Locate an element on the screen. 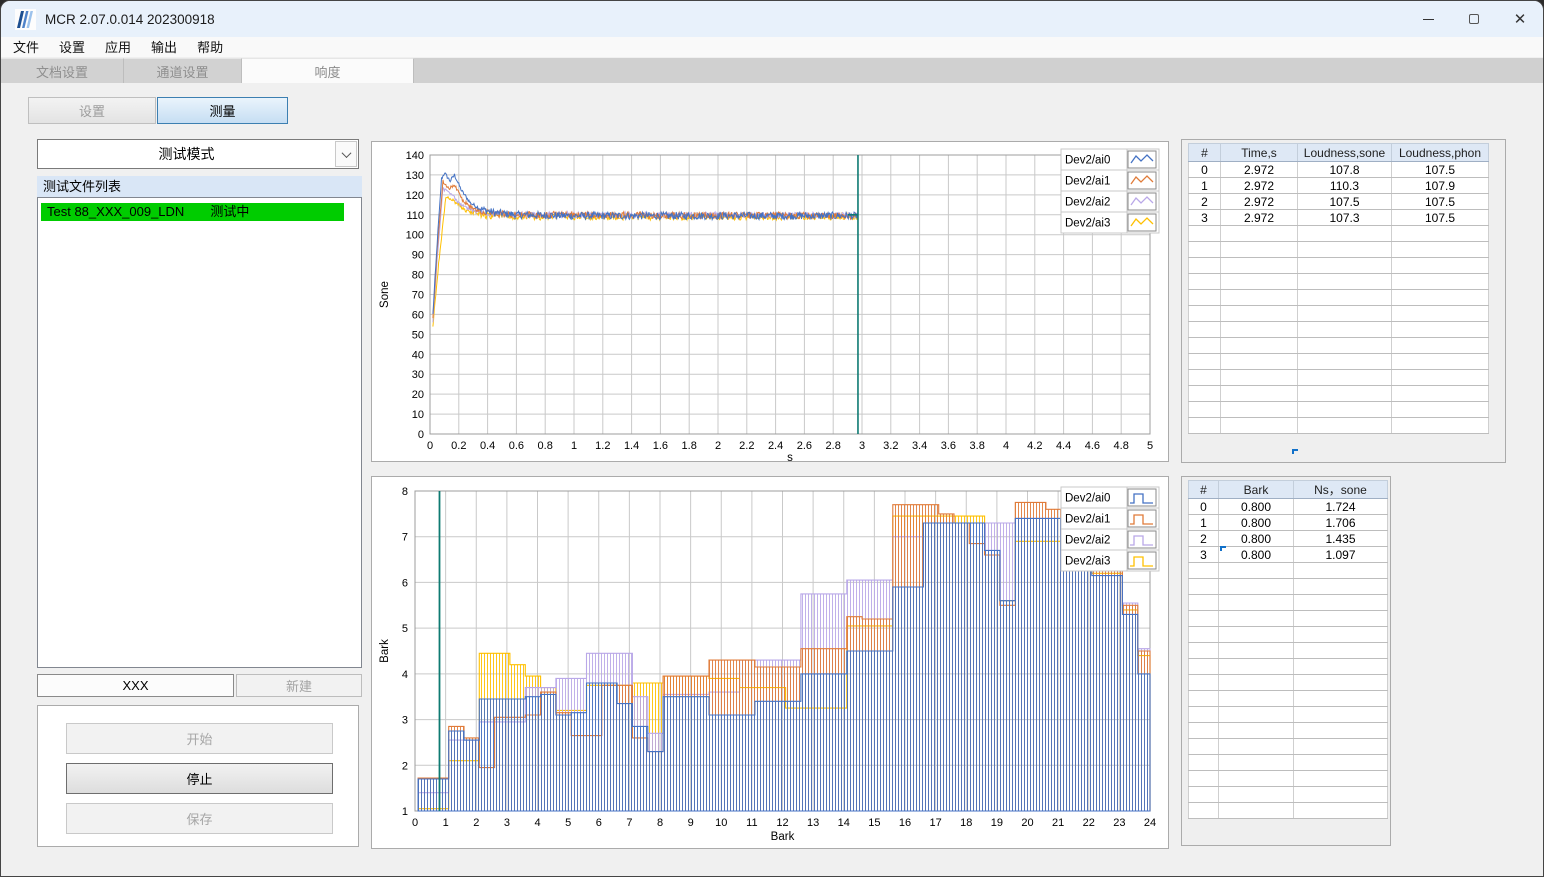 Image resolution: width=1544 pixels, height=877 pixels. table-row: 1 0.800 1.706 is located at coordinates (1288, 522).